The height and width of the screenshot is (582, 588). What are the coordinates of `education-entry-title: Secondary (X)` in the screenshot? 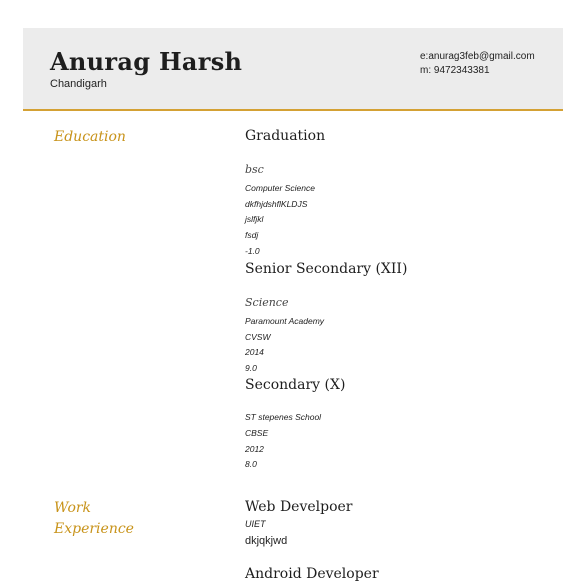 It's located at (295, 385).